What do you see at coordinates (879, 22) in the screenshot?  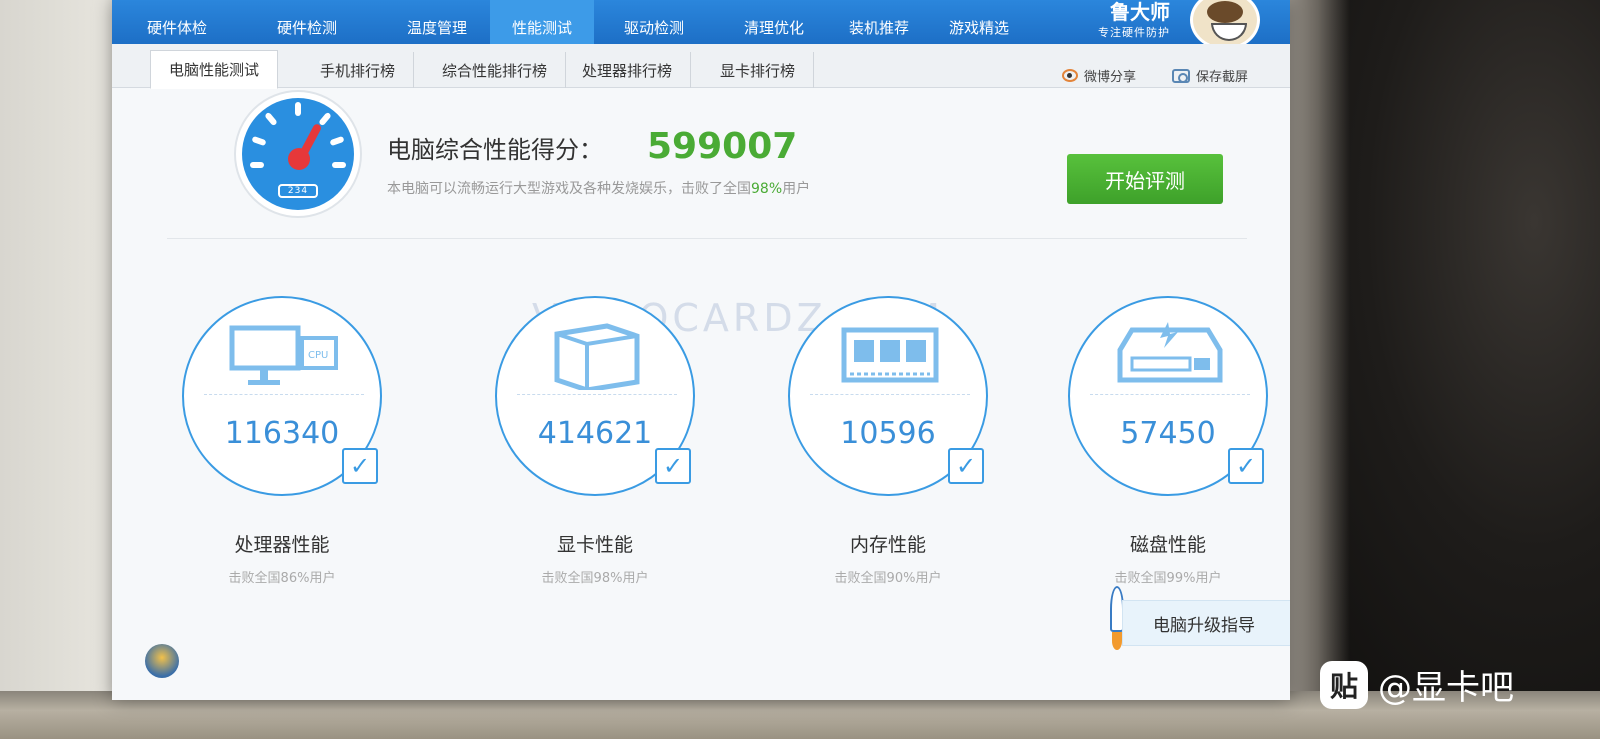 I see `nav-build-recommend: 装机推荐` at bounding box center [879, 22].